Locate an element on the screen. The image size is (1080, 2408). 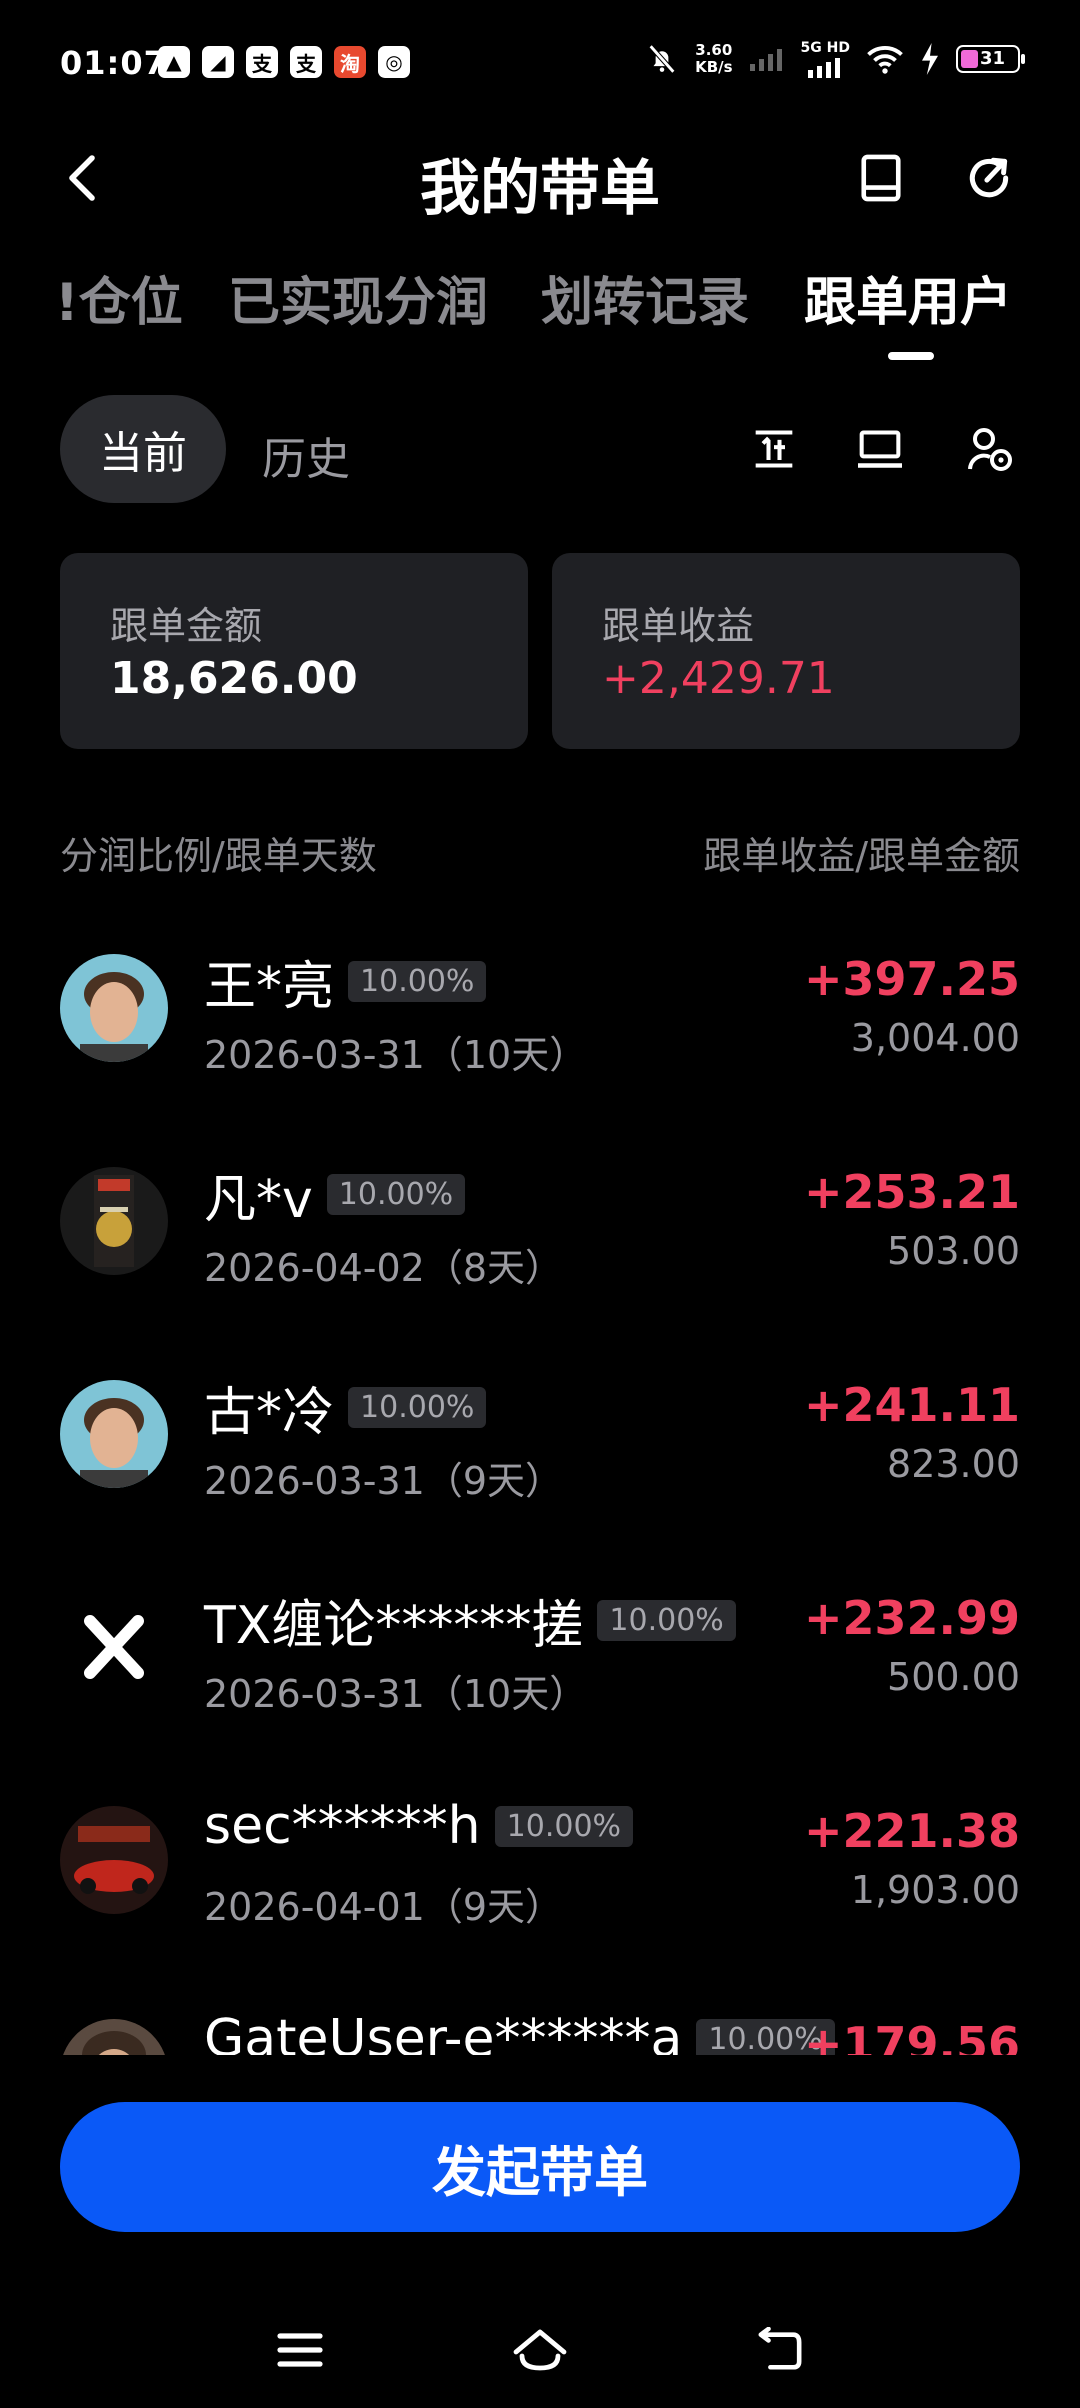
user-settings-button is located at coordinates (990, 449).